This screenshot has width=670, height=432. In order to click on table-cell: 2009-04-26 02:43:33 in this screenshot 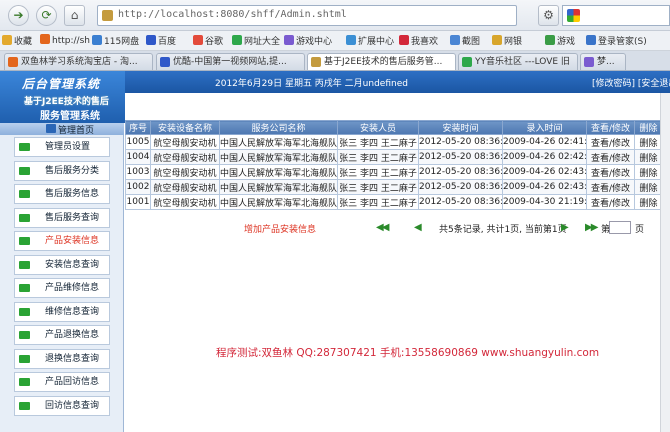, I will do `click(544, 187)`.